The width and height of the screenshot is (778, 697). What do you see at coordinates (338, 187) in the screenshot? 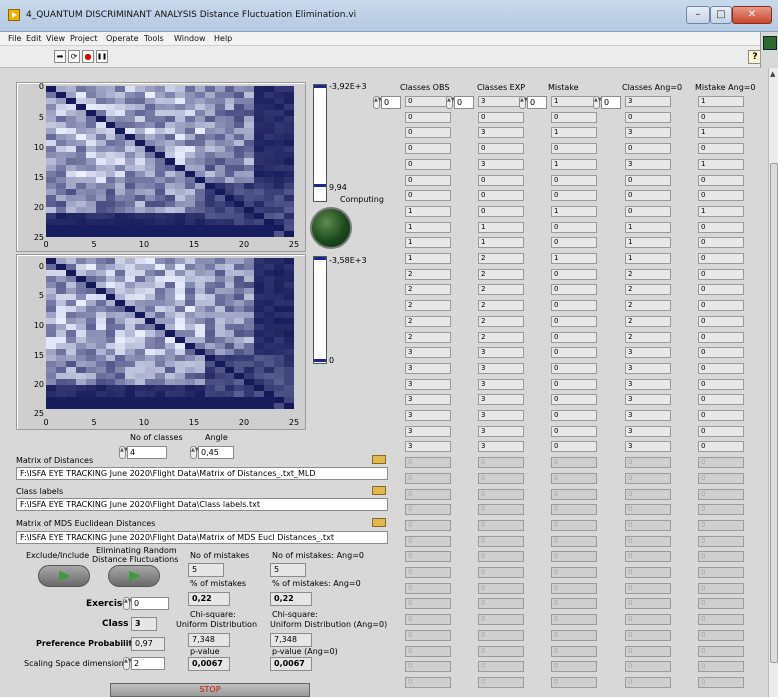
I see `ramp-1-min-label: 9,94` at bounding box center [338, 187].